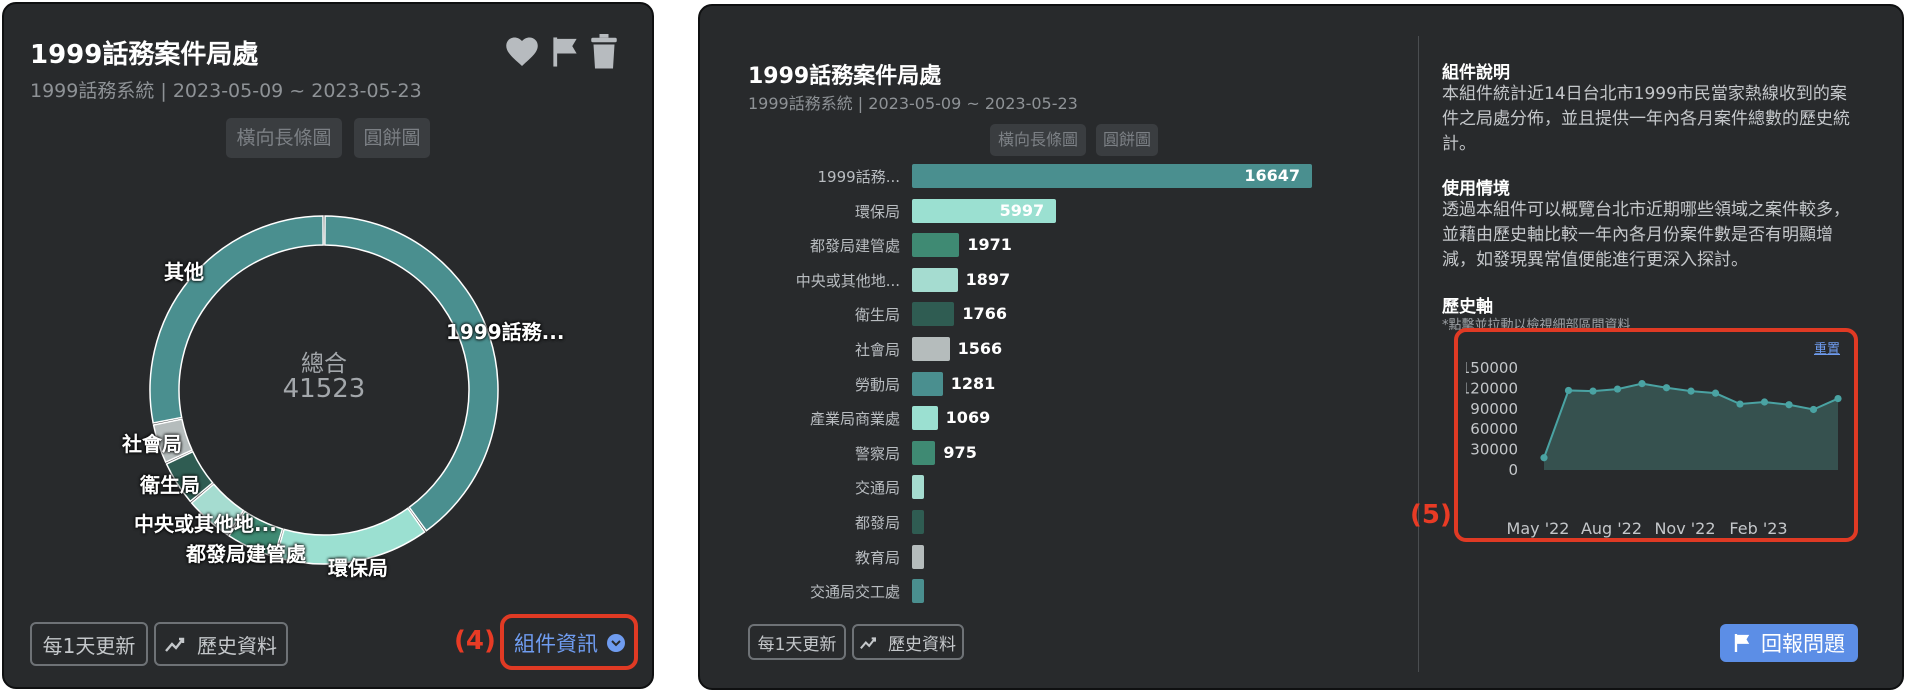 This screenshot has width=1906, height=694. What do you see at coordinates (854, 246) in the screenshot?
I see `bar-category-label: 都發局建管處` at bounding box center [854, 246].